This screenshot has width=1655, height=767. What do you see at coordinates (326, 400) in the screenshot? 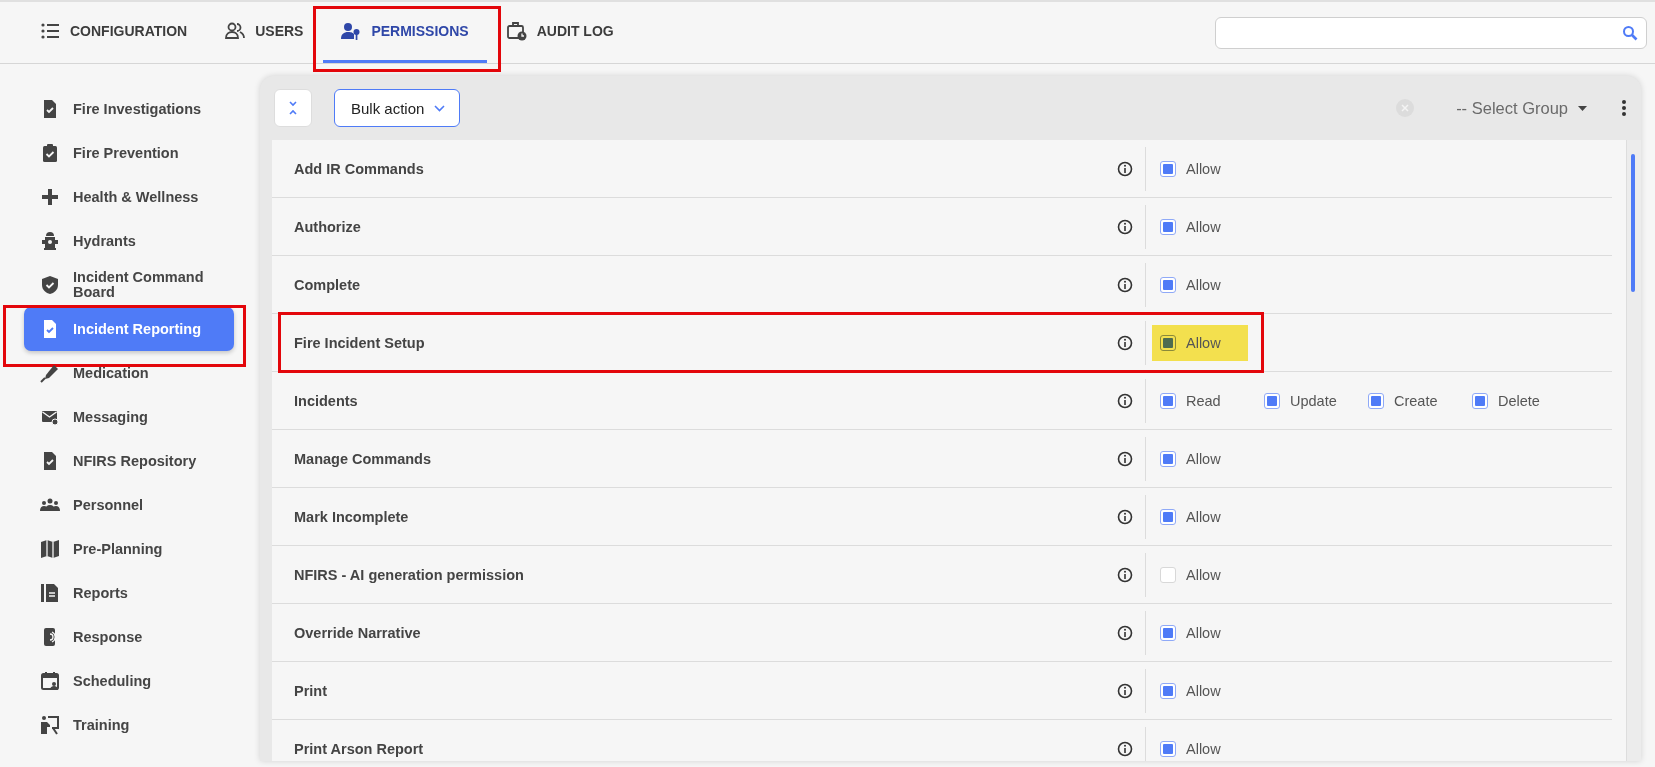
I see `permission-label: Incidents` at bounding box center [326, 400].